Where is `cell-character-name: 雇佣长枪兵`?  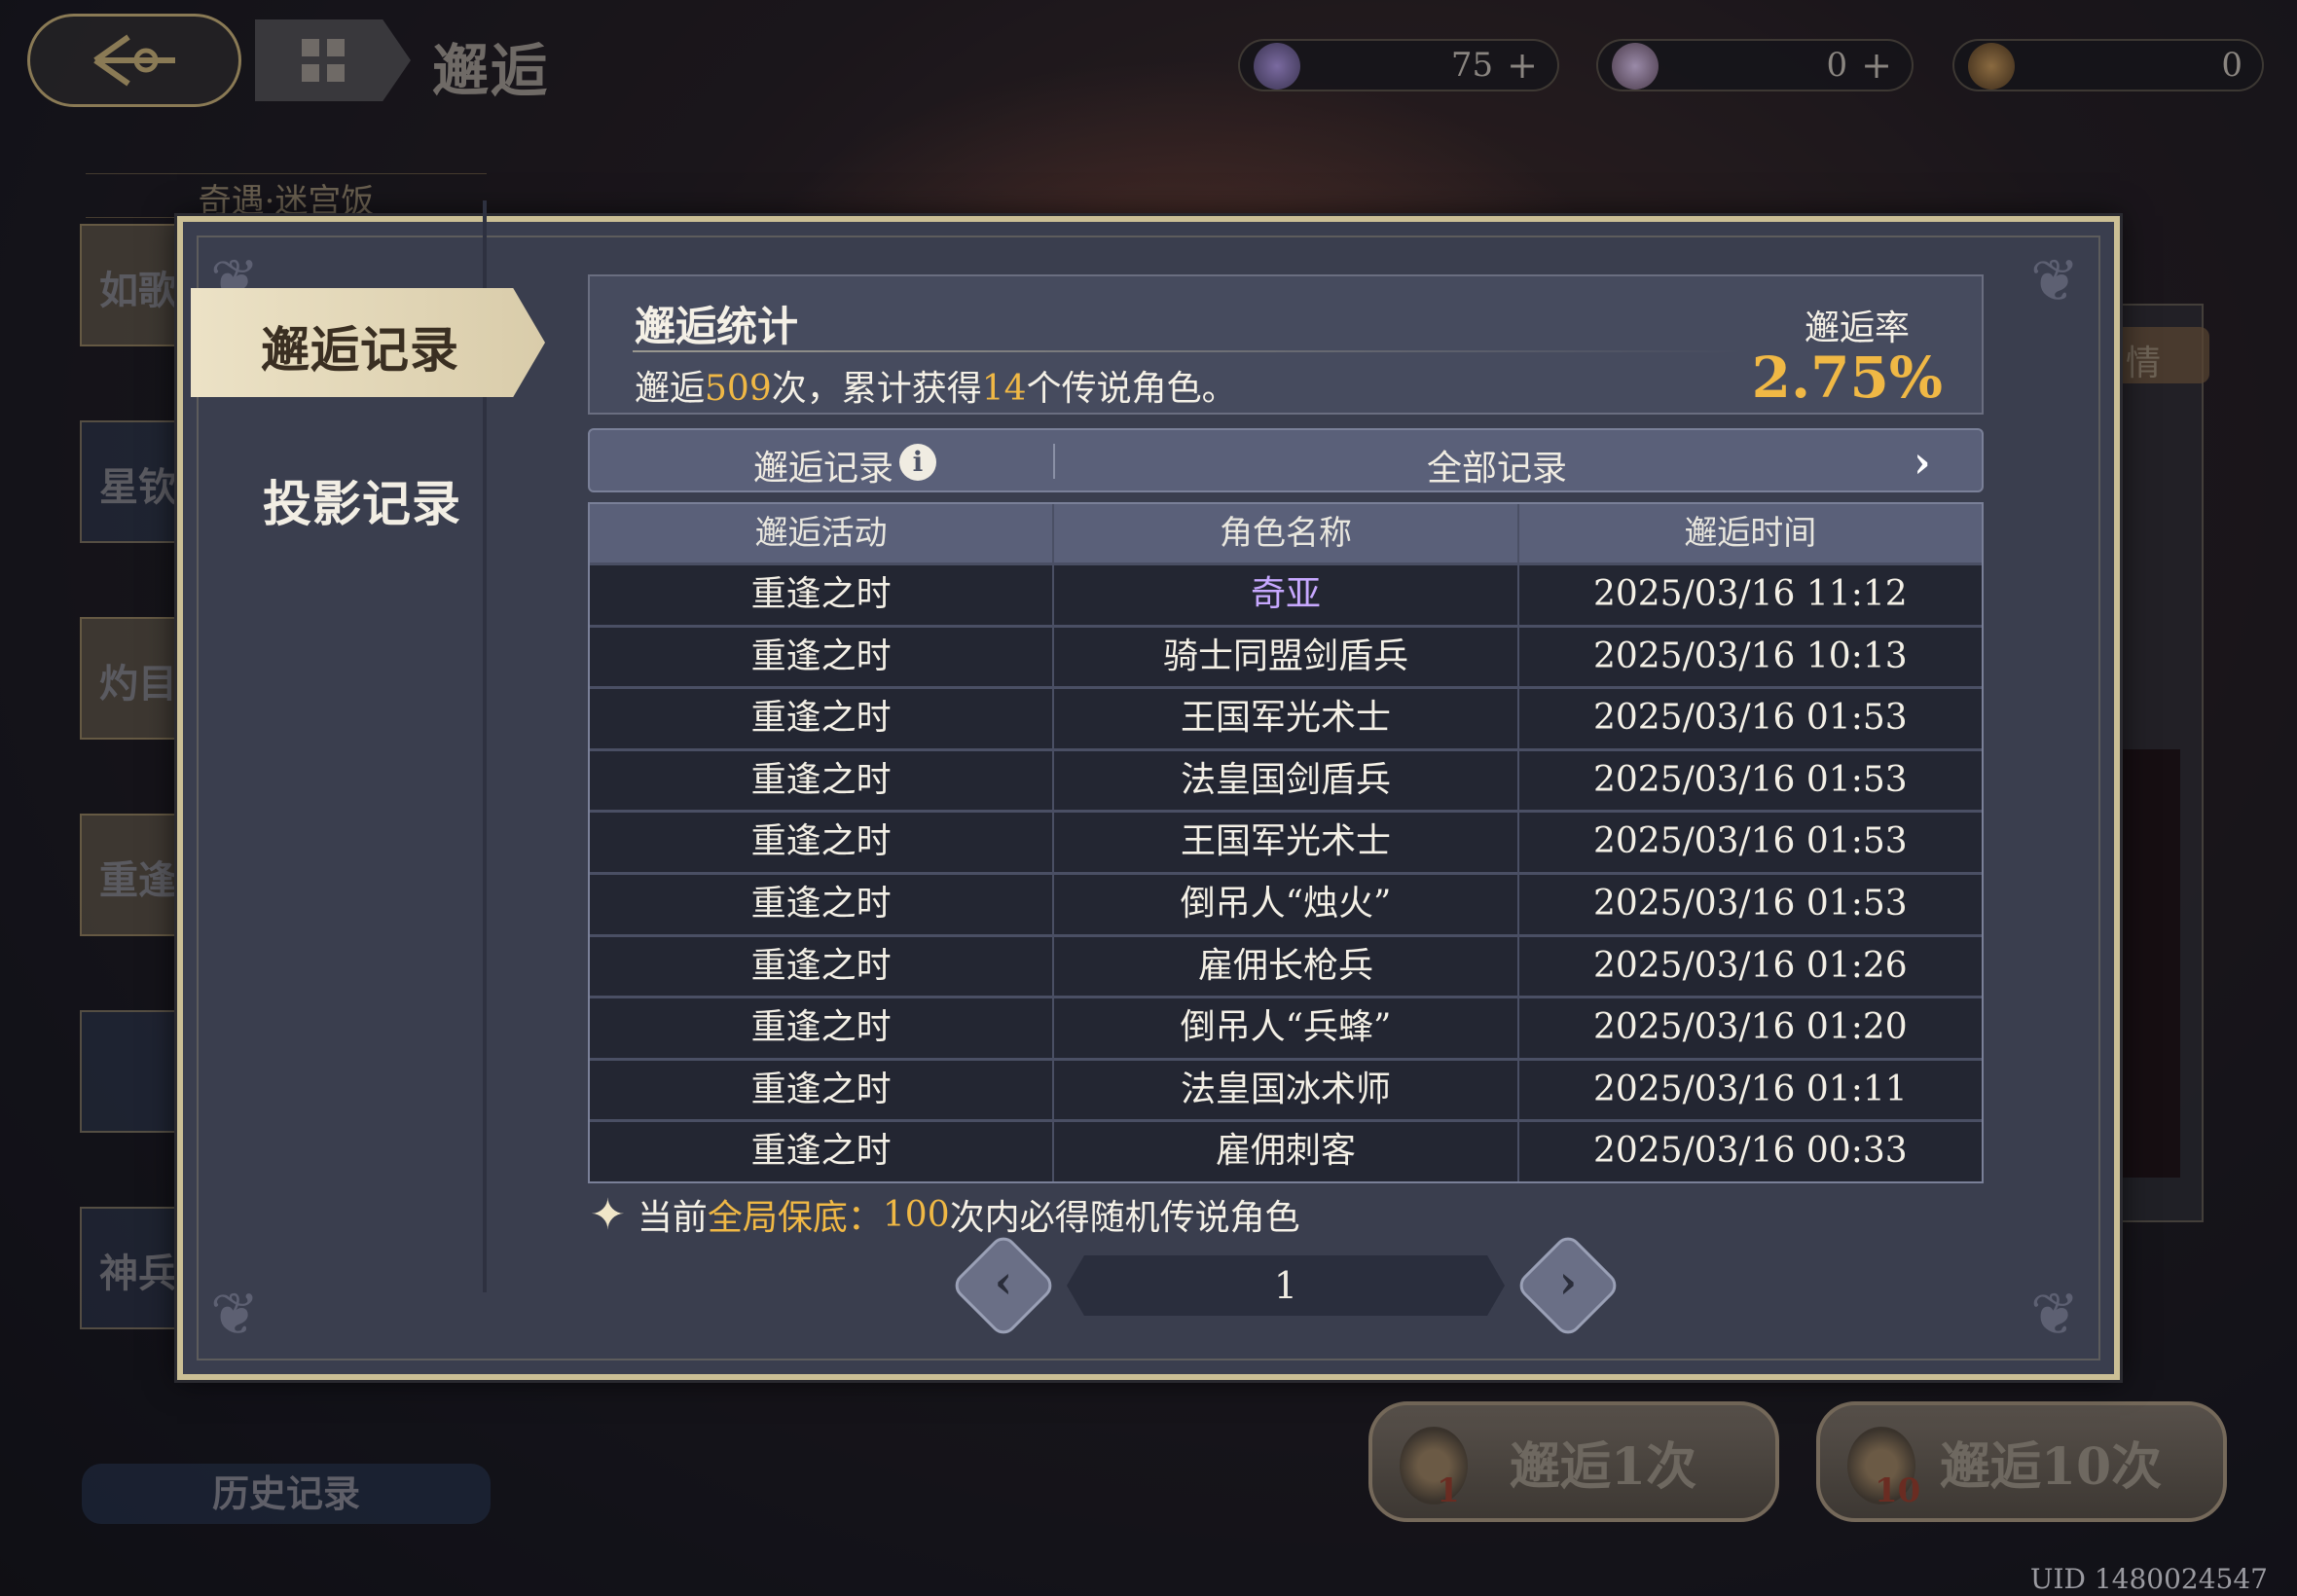 cell-character-name: 雇佣长枪兵 is located at coordinates (1286, 966).